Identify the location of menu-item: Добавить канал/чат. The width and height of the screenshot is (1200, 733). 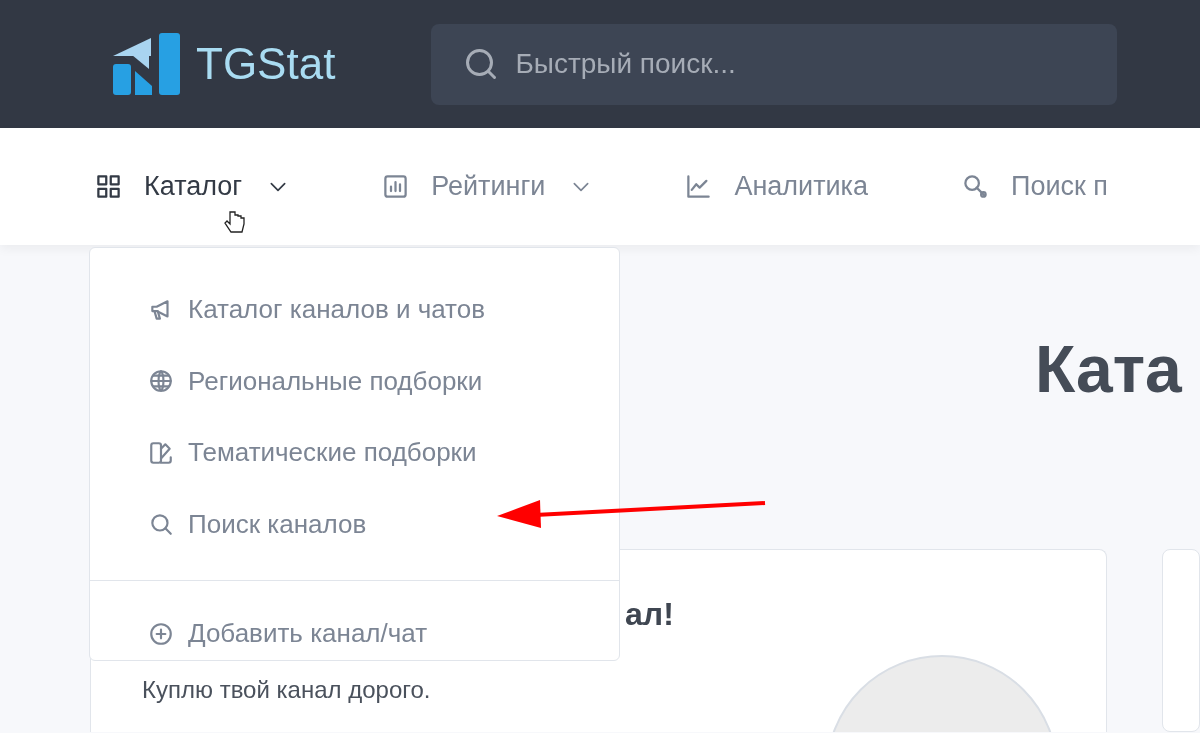
(354, 634).